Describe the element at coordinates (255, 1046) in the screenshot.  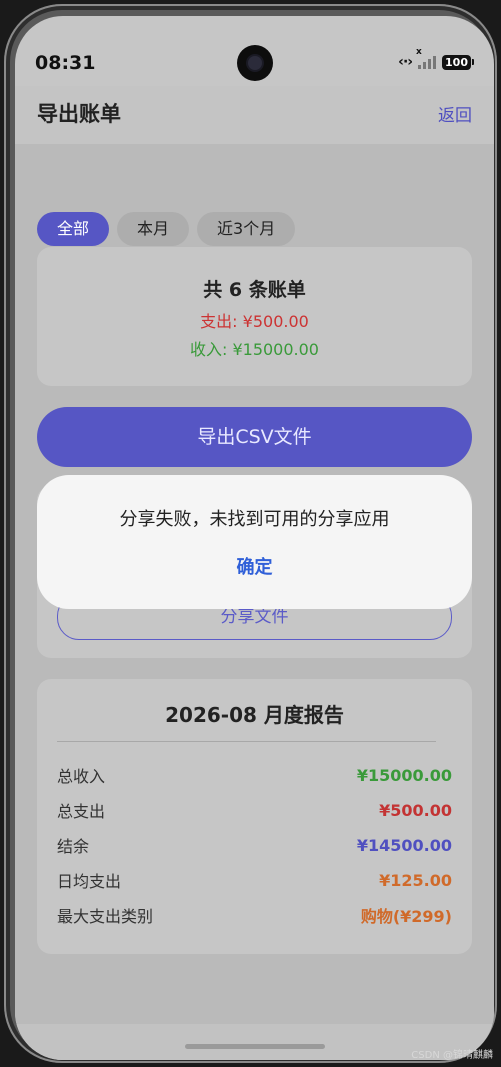
I see `home-indicator` at that location.